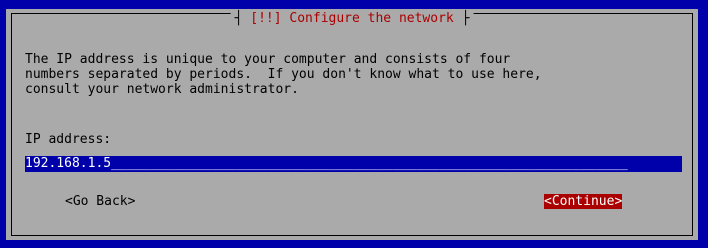 This screenshot has width=708, height=248. I want to click on ip-address-value: 192.168.1.5, so click(68, 163).